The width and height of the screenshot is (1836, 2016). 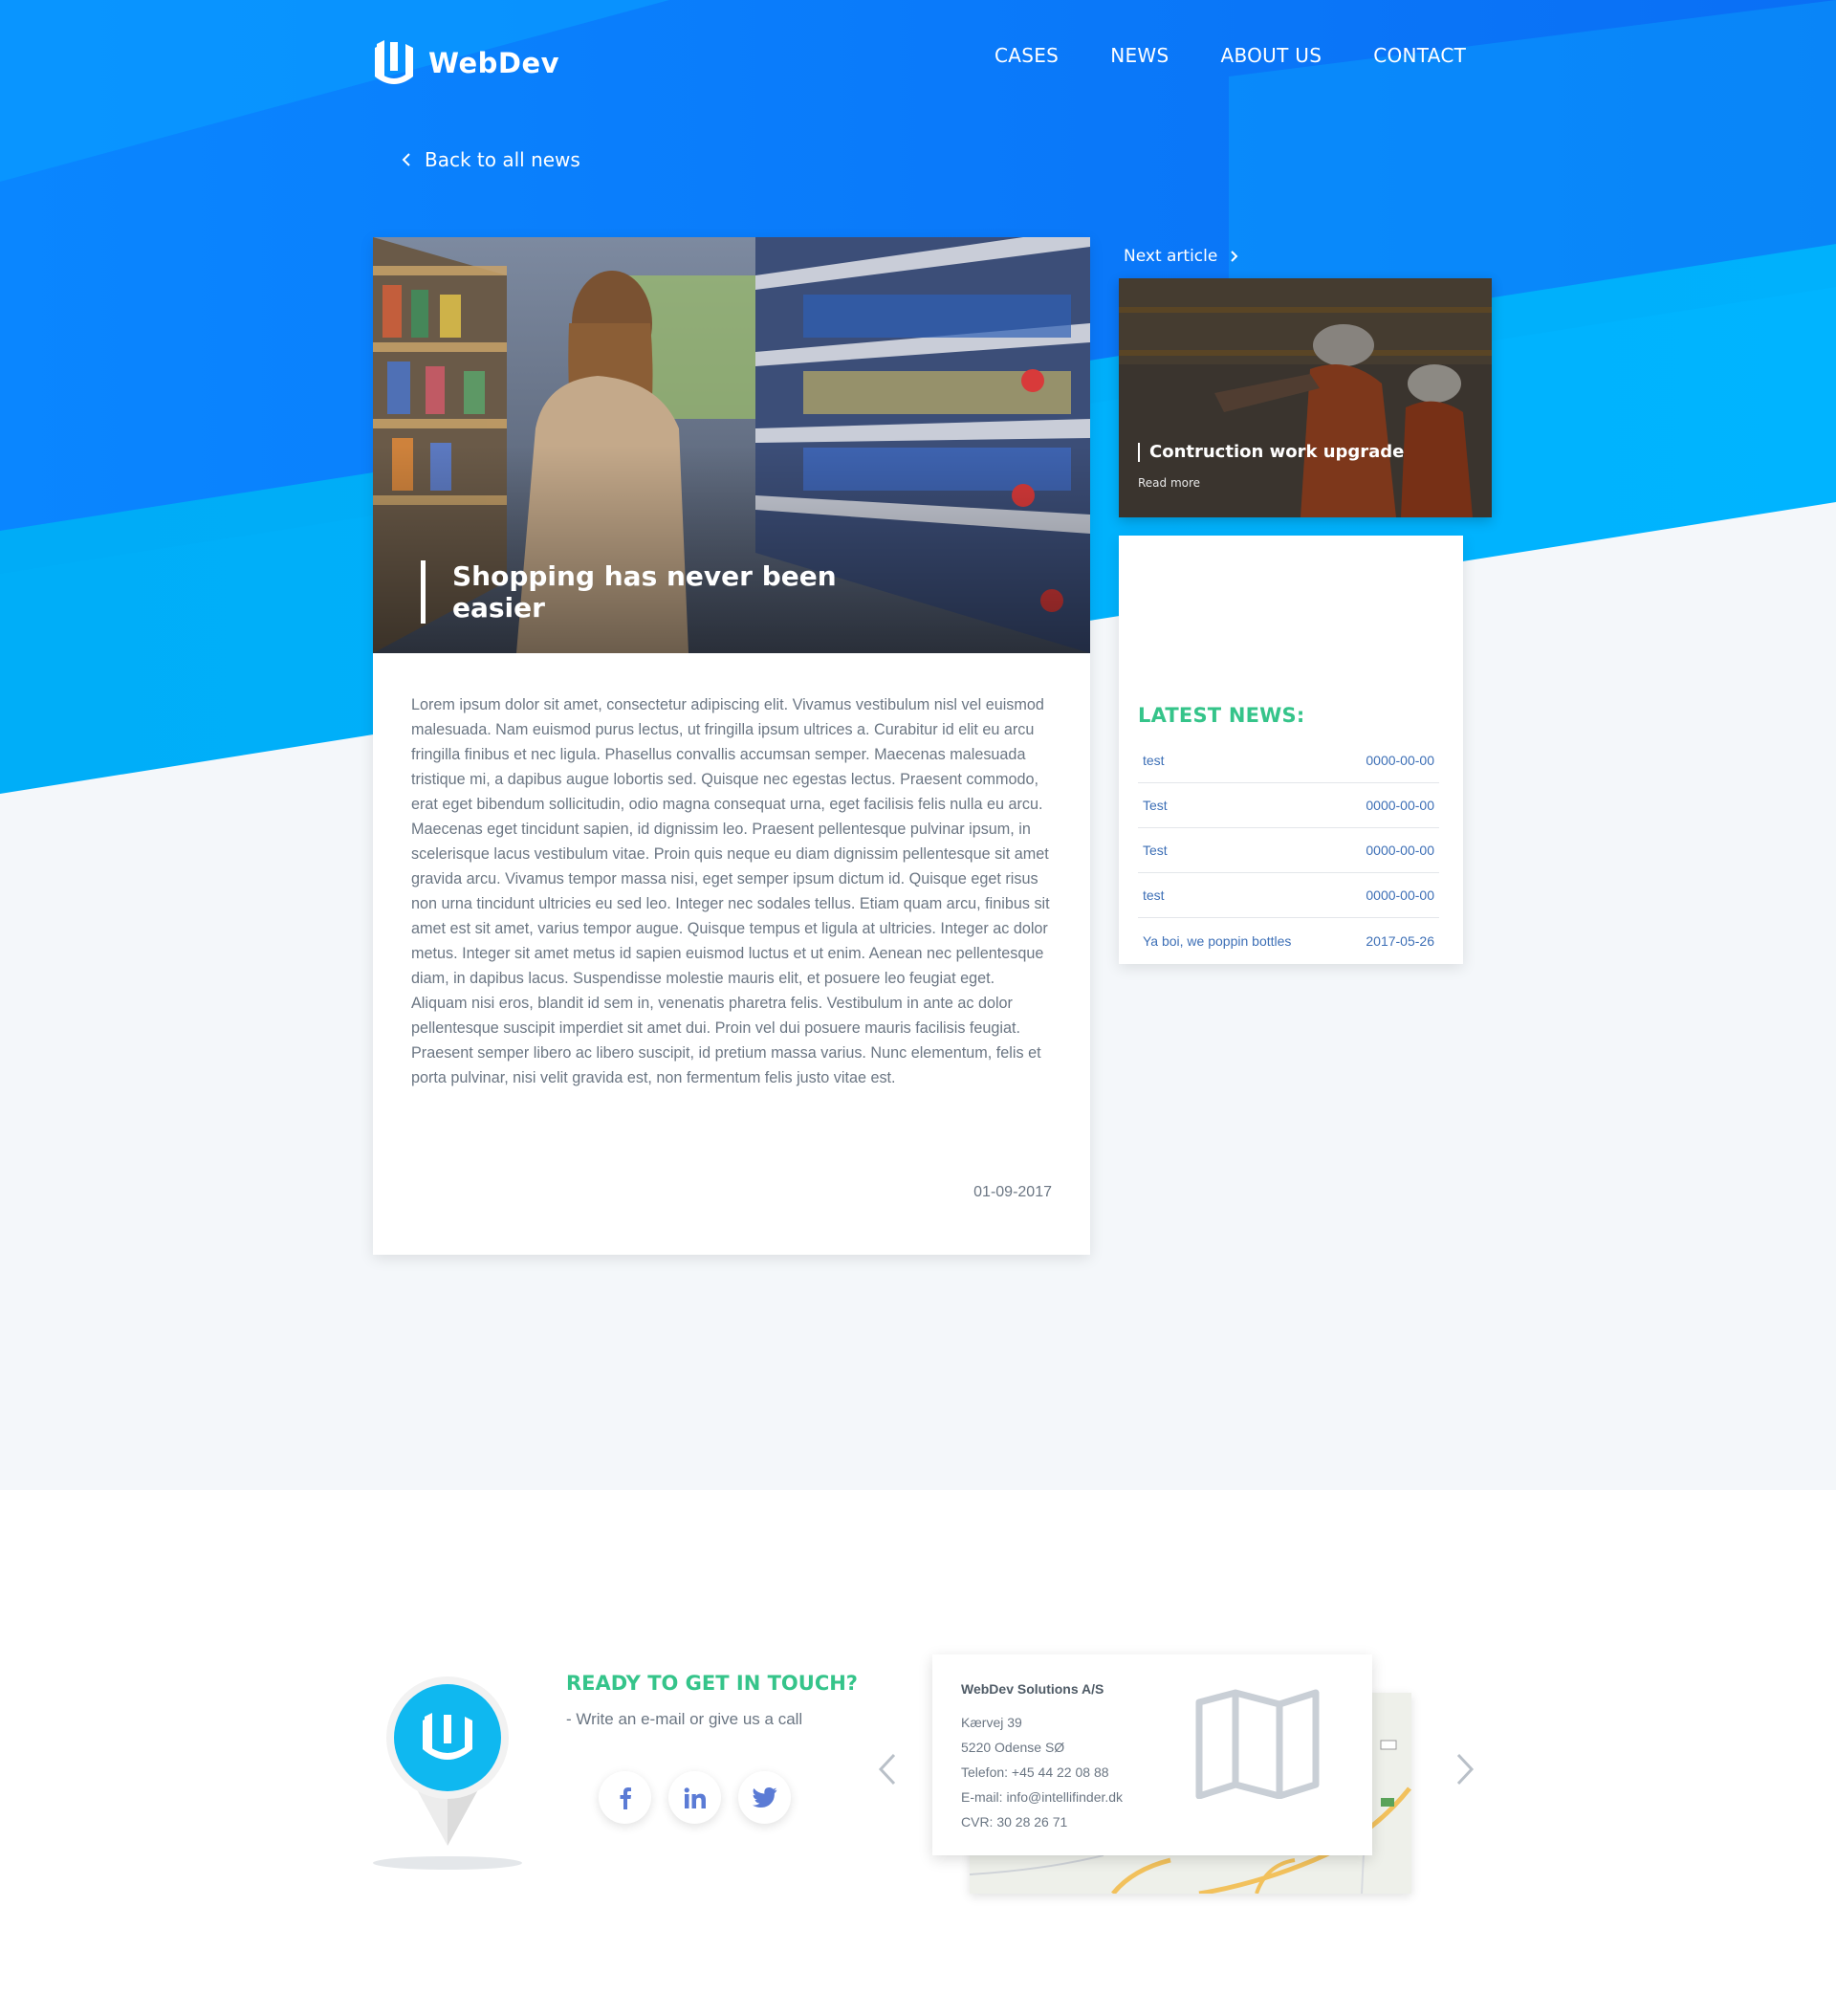 I want to click on news-item: Ya boi, we poppin bottles 2017-05-26, so click(x=1288, y=940).